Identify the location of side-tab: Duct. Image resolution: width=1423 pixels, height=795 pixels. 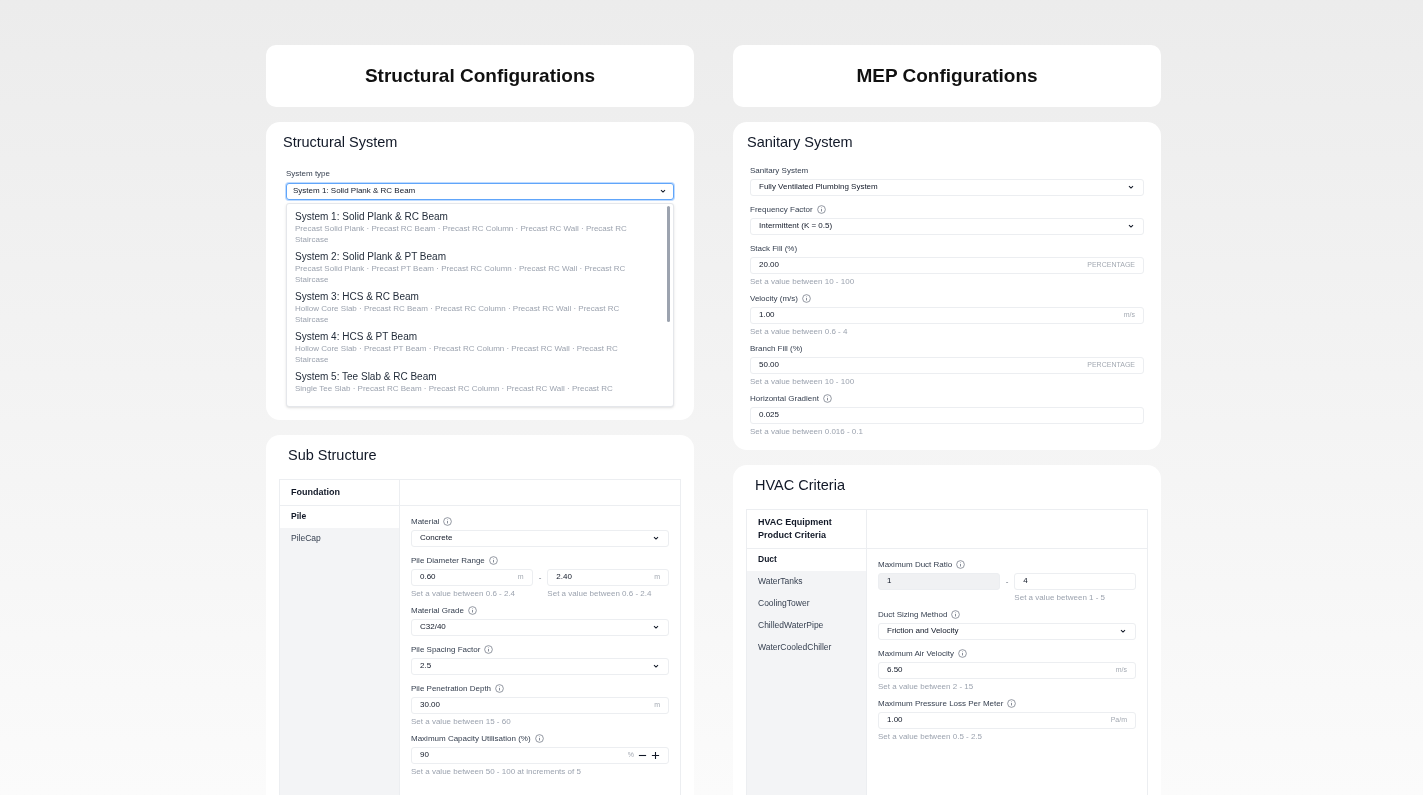
(806, 559).